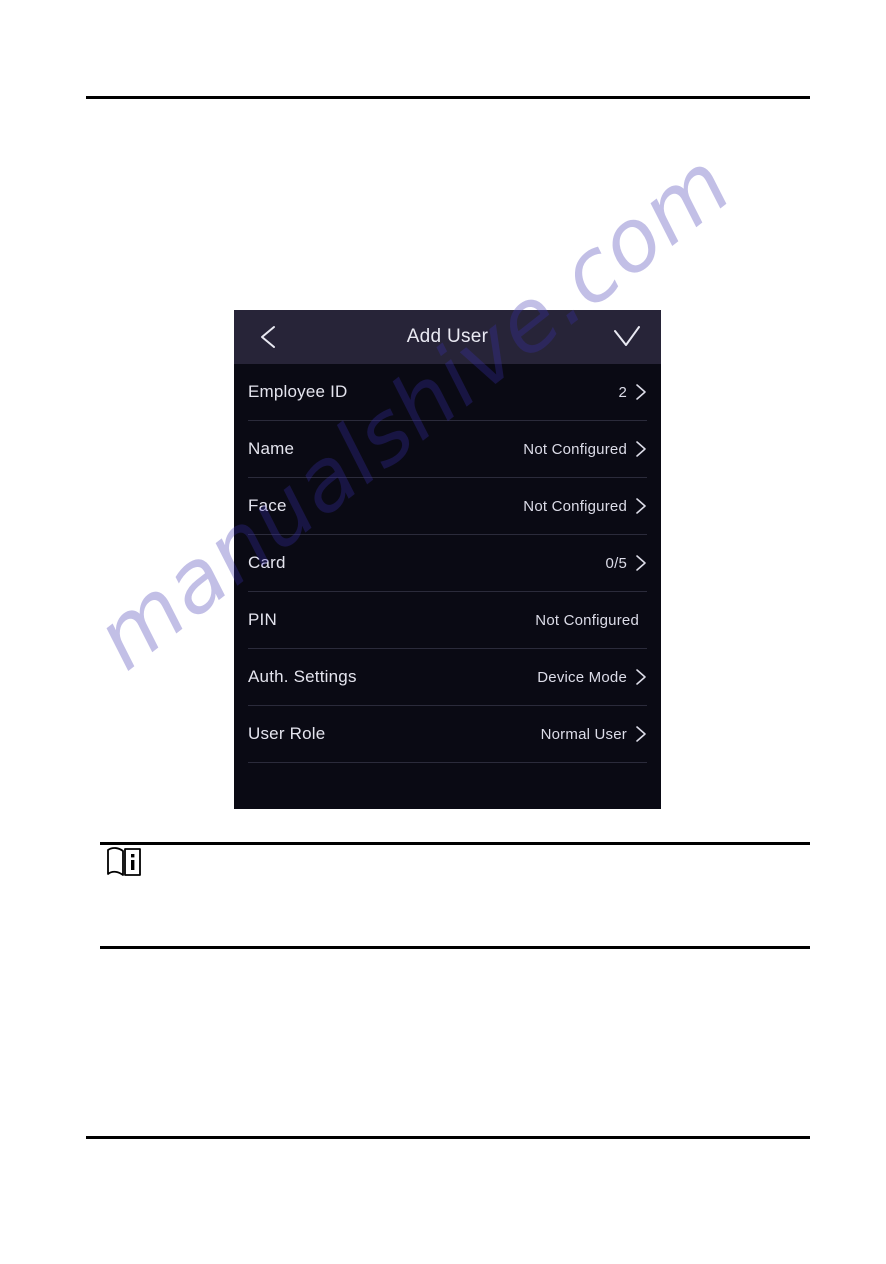 This screenshot has height=1264, width=886. I want to click on row-right: Device Mode, so click(592, 677).